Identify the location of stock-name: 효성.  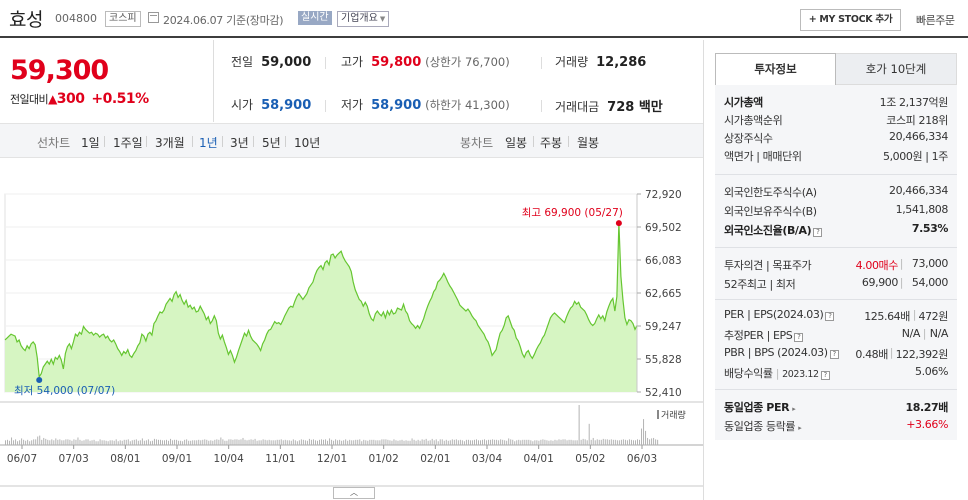
(26, 20).